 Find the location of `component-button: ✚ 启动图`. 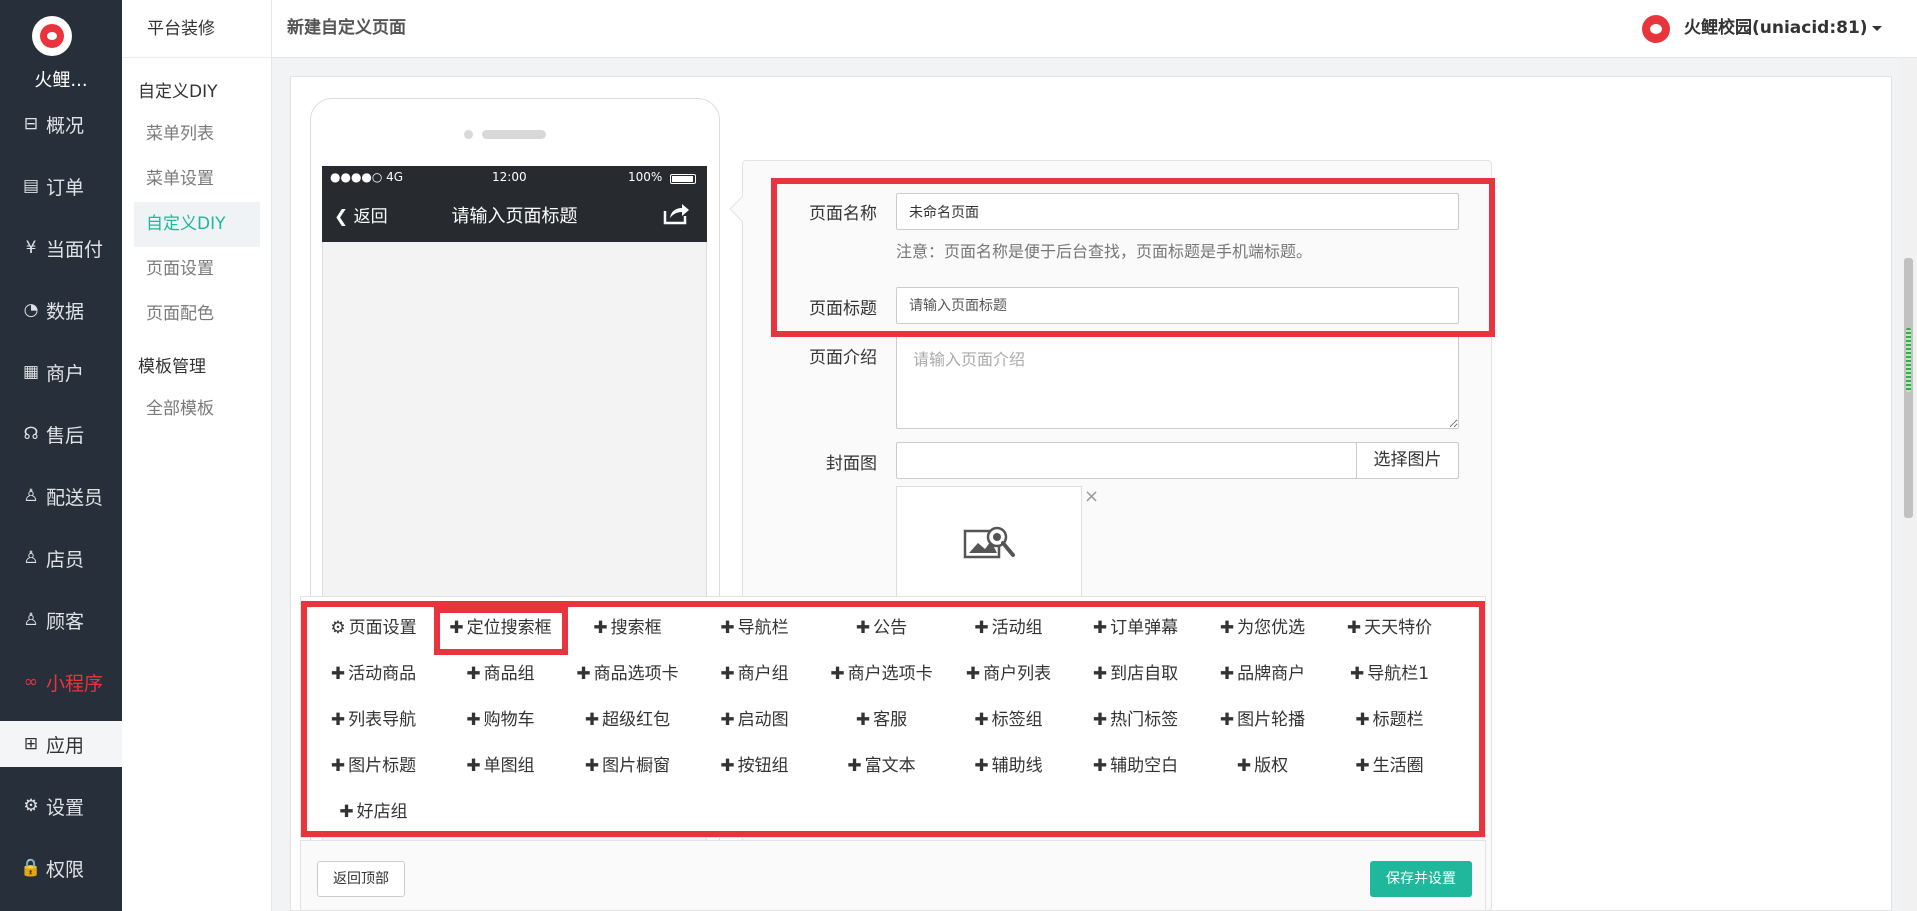

component-button: ✚ 启动图 is located at coordinates (754, 720).